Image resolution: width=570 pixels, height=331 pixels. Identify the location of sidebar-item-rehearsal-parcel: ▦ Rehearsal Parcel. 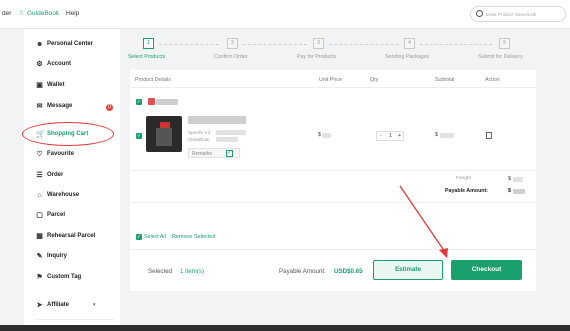
(65, 236).